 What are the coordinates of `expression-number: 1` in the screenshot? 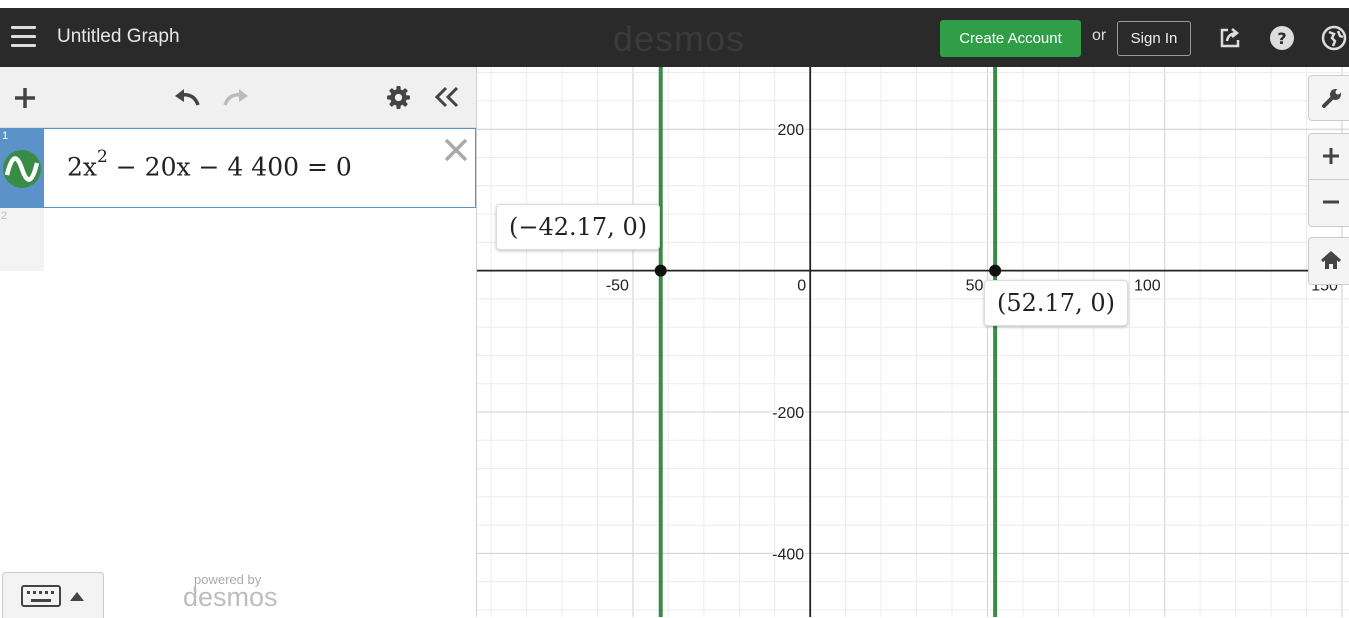 It's located at (5, 136).